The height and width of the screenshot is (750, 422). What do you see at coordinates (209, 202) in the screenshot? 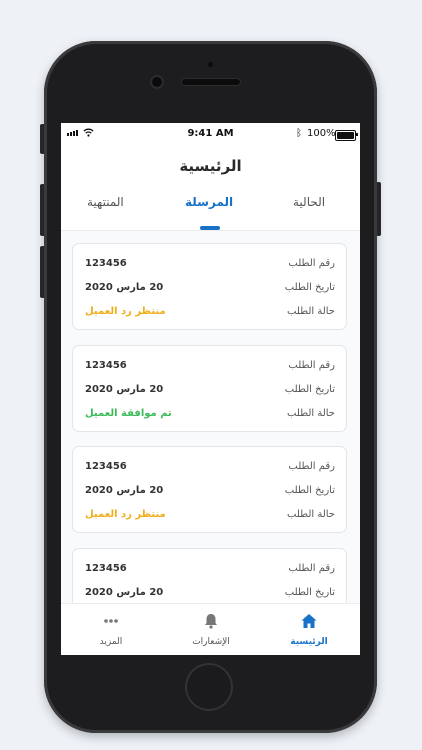
I see `tab-sent: المرسلة` at bounding box center [209, 202].